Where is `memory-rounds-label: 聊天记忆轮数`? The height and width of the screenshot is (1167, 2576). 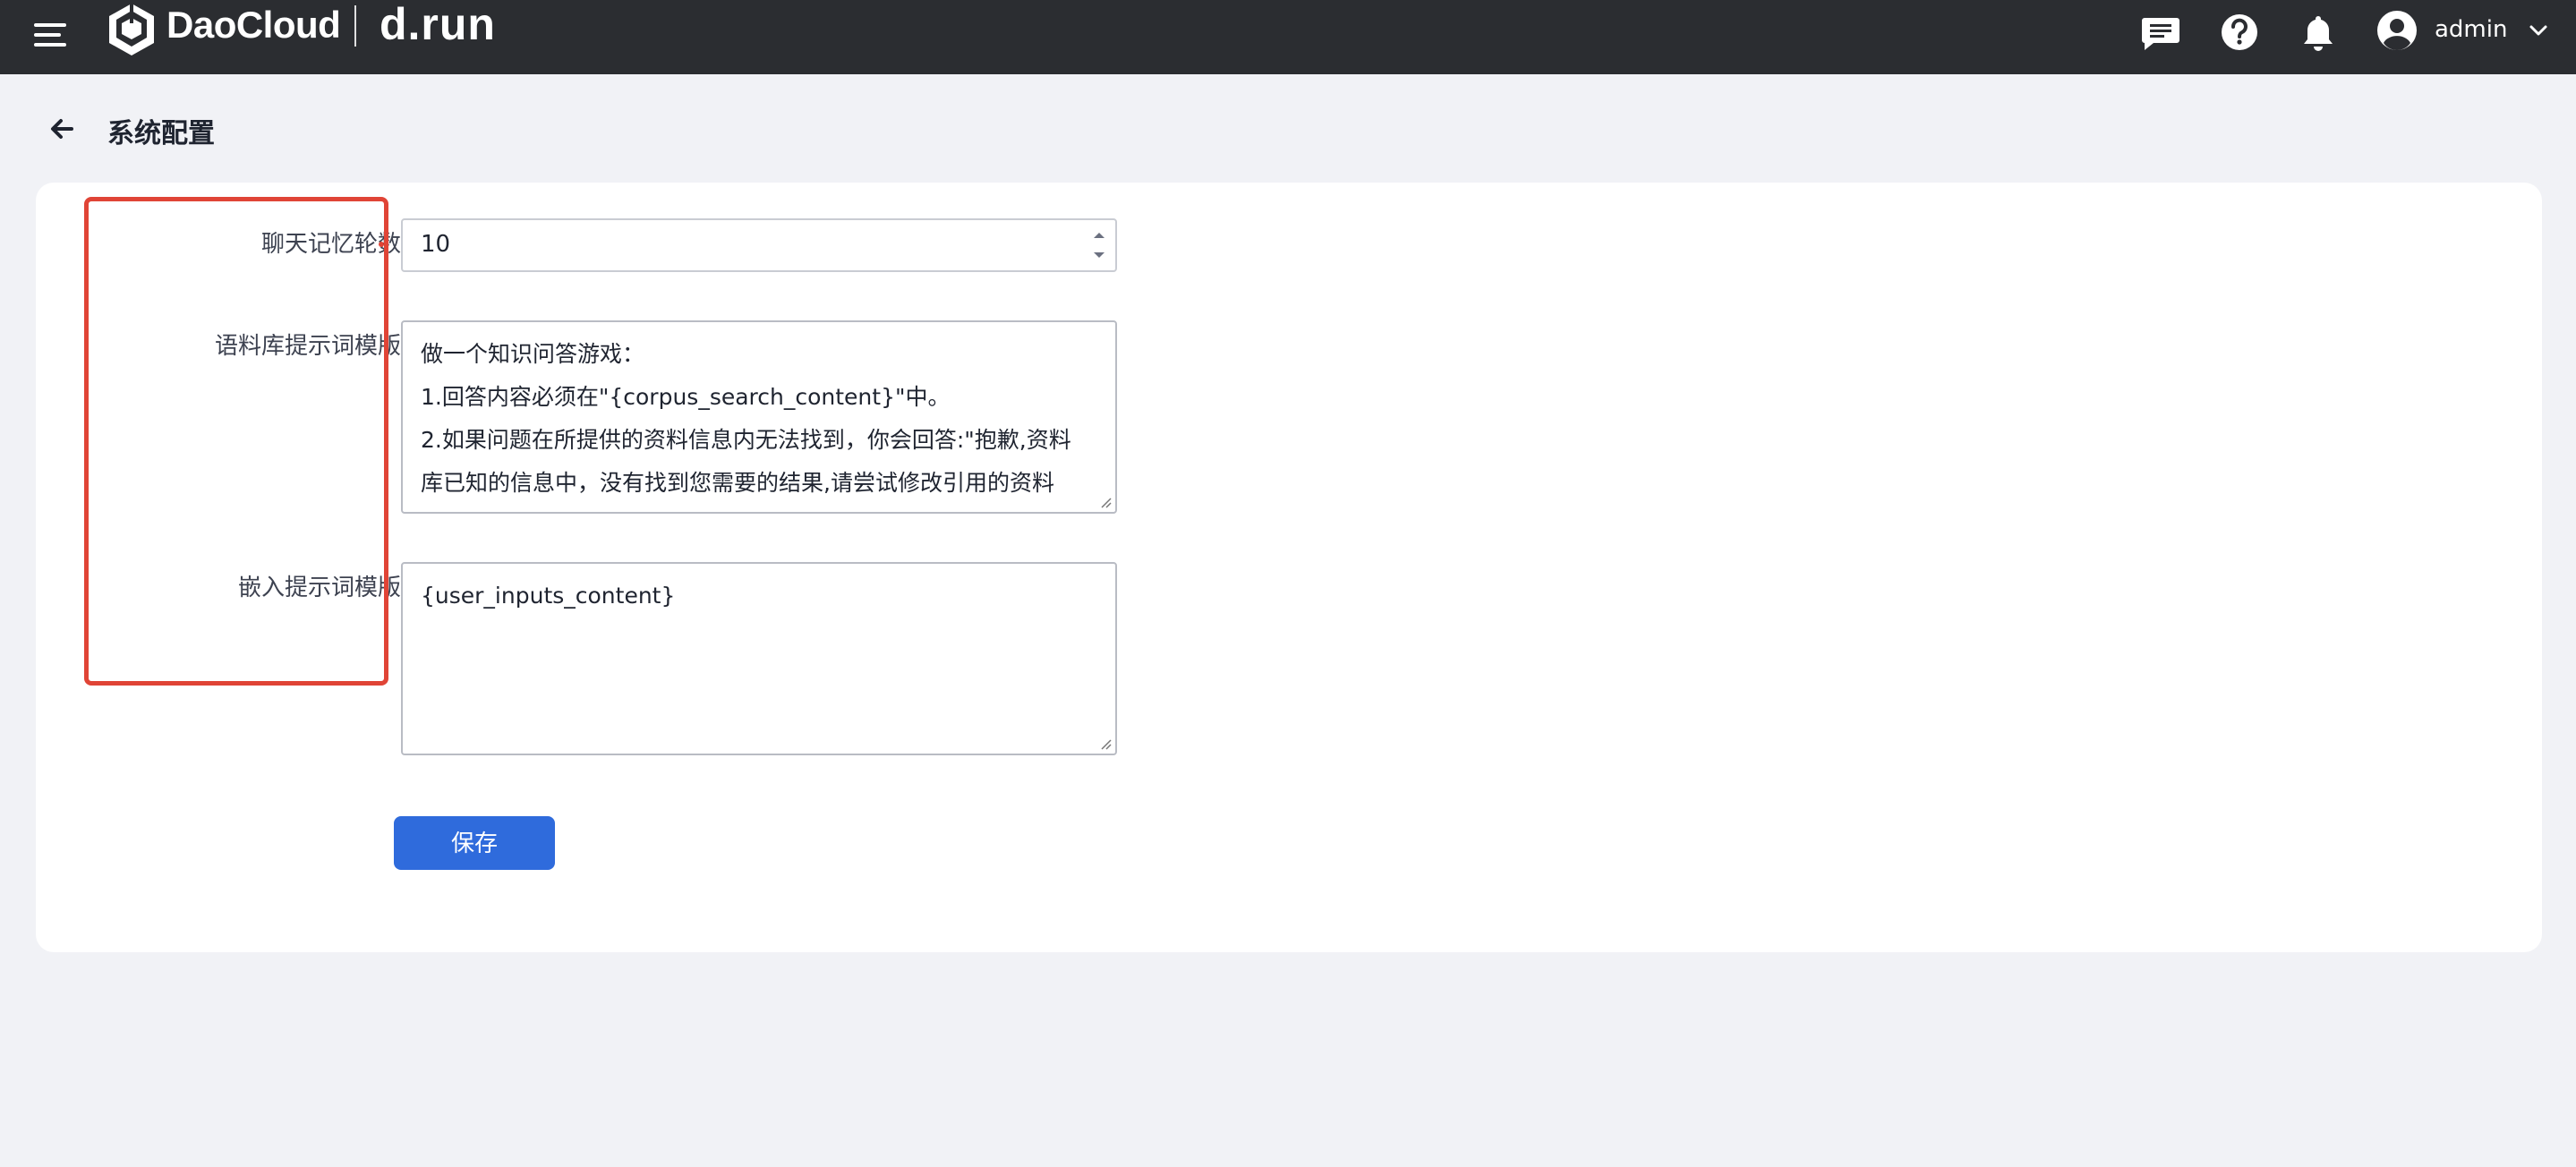
memory-rounds-label: 聊天记忆轮数 is located at coordinates (330, 244).